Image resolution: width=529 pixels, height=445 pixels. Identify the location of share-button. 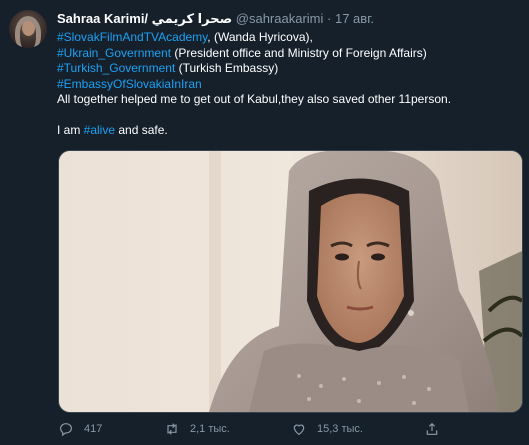
(432, 429).